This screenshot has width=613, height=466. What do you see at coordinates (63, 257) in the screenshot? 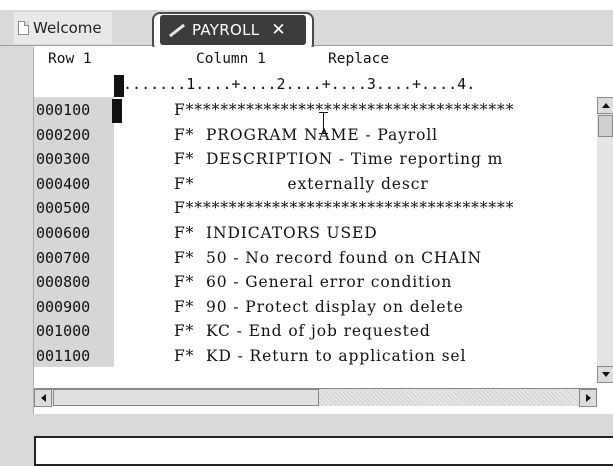
I see `sequence-number: 000700` at bounding box center [63, 257].